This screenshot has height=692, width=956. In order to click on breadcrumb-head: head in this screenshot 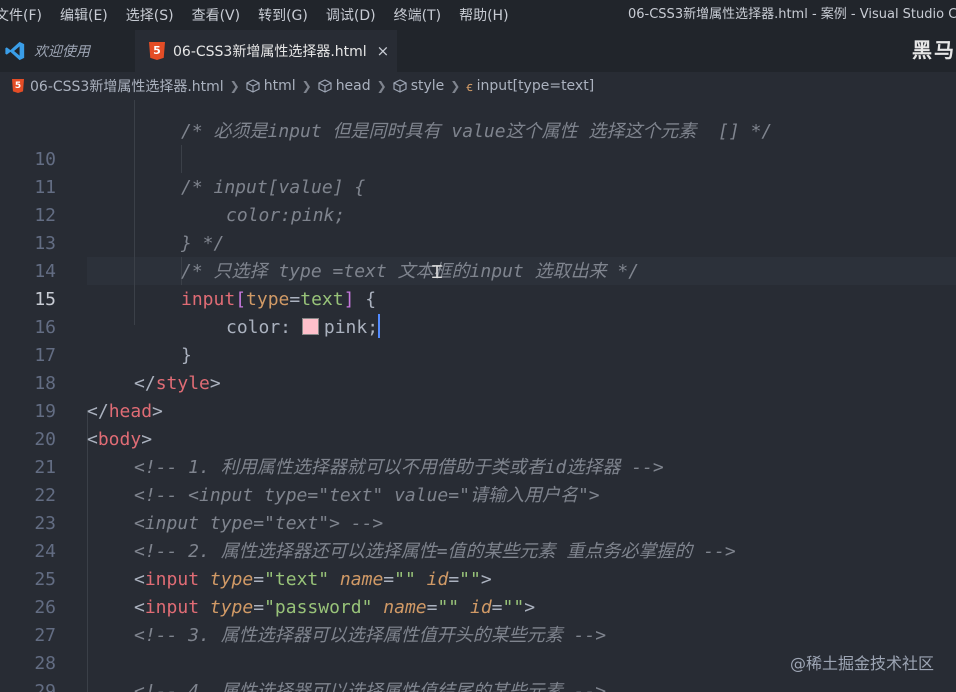, I will do `click(344, 86)`.